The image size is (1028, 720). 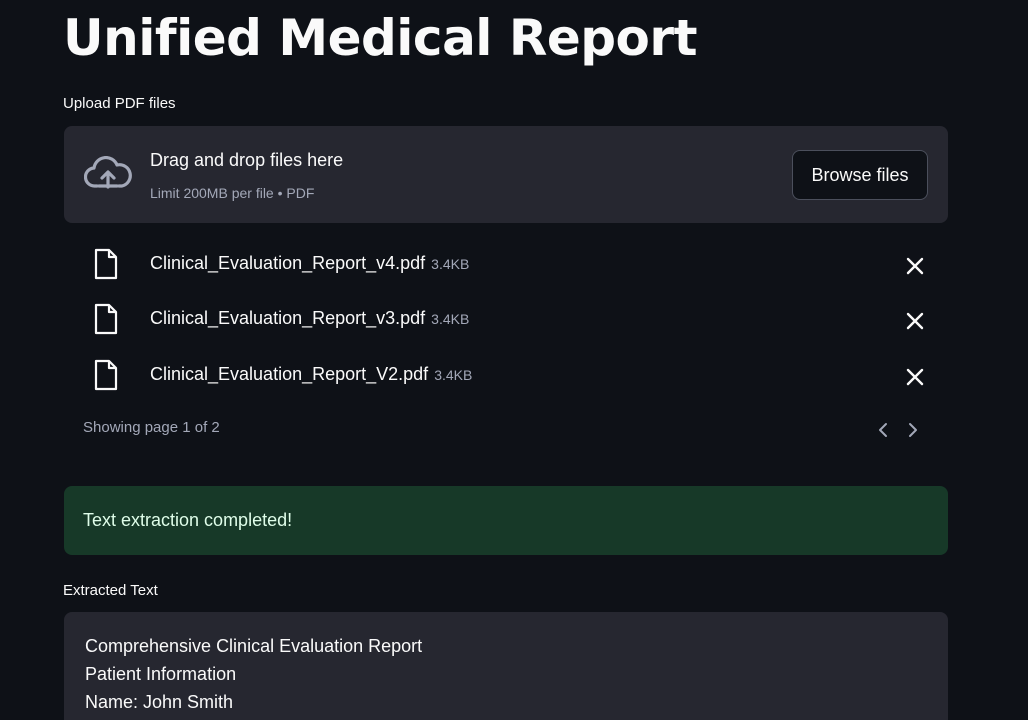 I want to click on upload-label: Upload PDF files, so click(x=119, y=103).